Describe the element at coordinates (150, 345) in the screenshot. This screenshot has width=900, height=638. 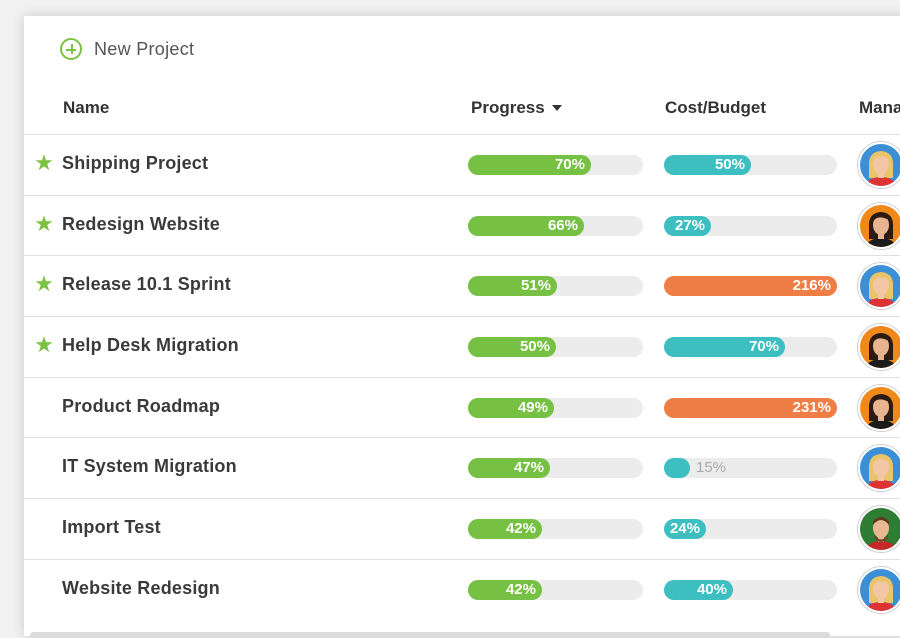
I see `project-name: Help Desk Migration` at that location.